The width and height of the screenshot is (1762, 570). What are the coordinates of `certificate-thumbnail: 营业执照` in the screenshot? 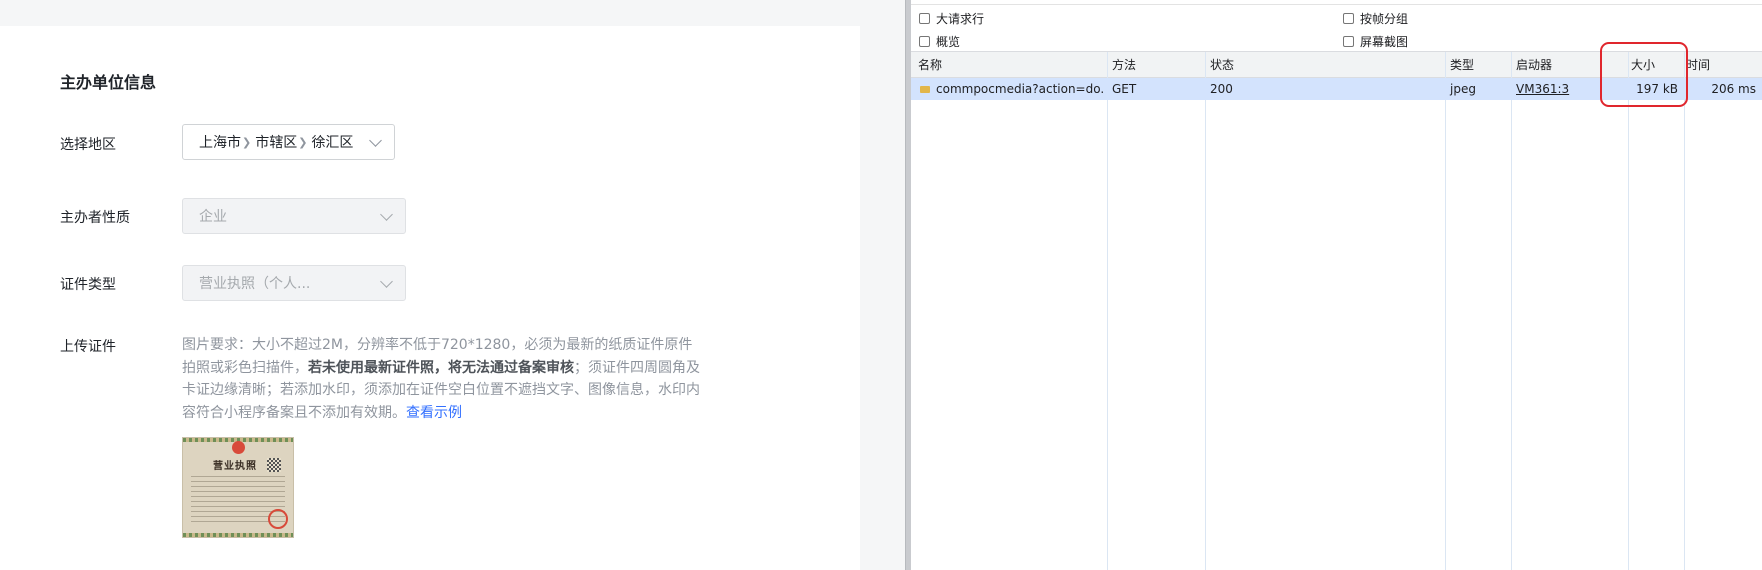 It's located at (238, 487).